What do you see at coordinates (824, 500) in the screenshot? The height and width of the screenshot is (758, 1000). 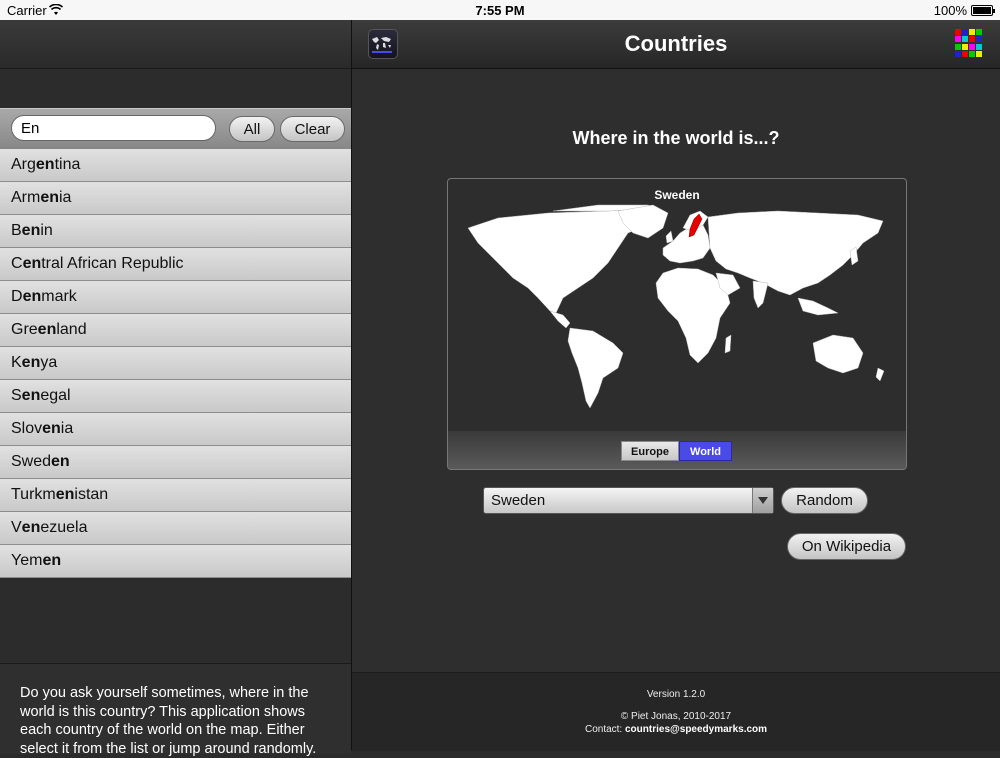 I see `random-button: Random` at bounding box center [824, 500].